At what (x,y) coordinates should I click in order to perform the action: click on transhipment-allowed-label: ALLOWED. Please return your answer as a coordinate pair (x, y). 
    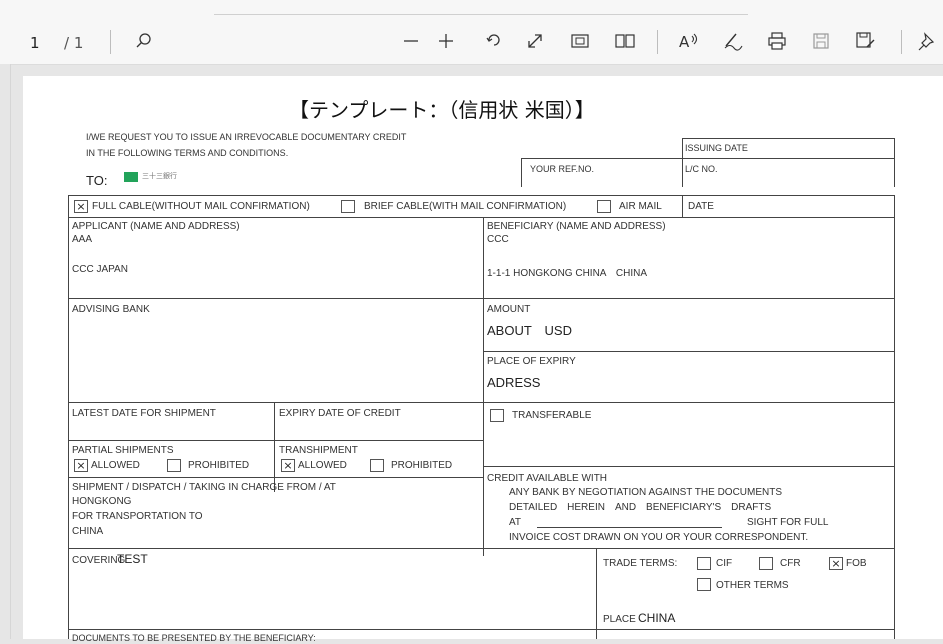
    Looking at the image, I should click on (322, 465).